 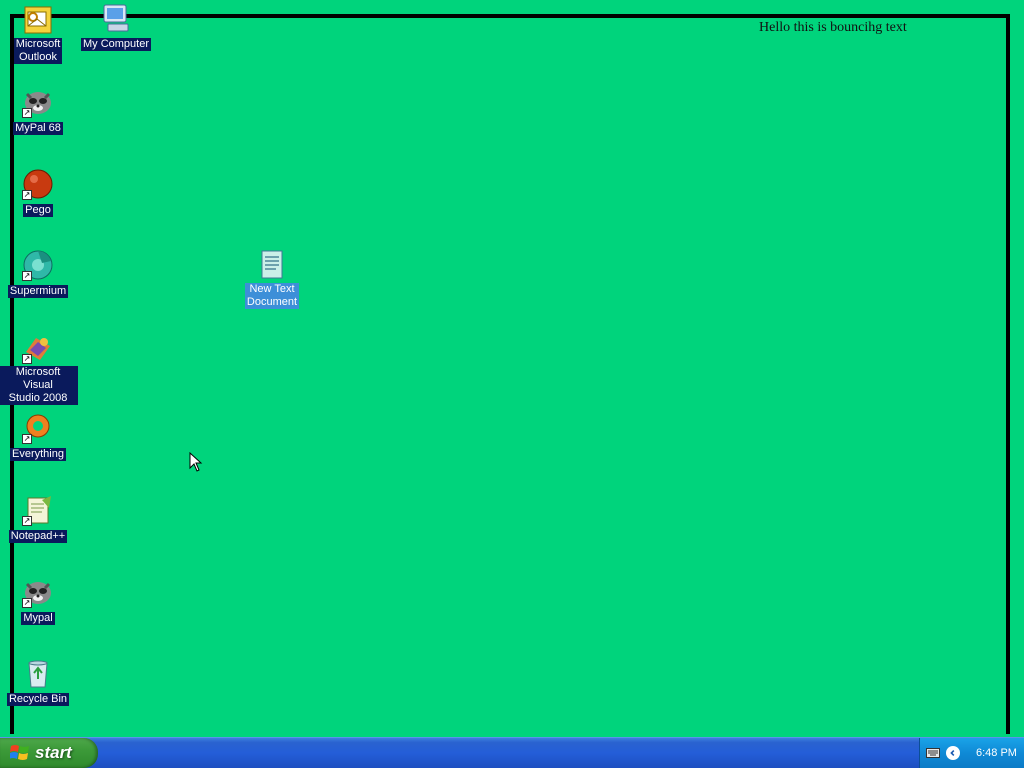 What do you see at coordinates (38, 618) in the screenshot?
I see `desktop-icon-label: Mypal` at bounding box center [38, 618].